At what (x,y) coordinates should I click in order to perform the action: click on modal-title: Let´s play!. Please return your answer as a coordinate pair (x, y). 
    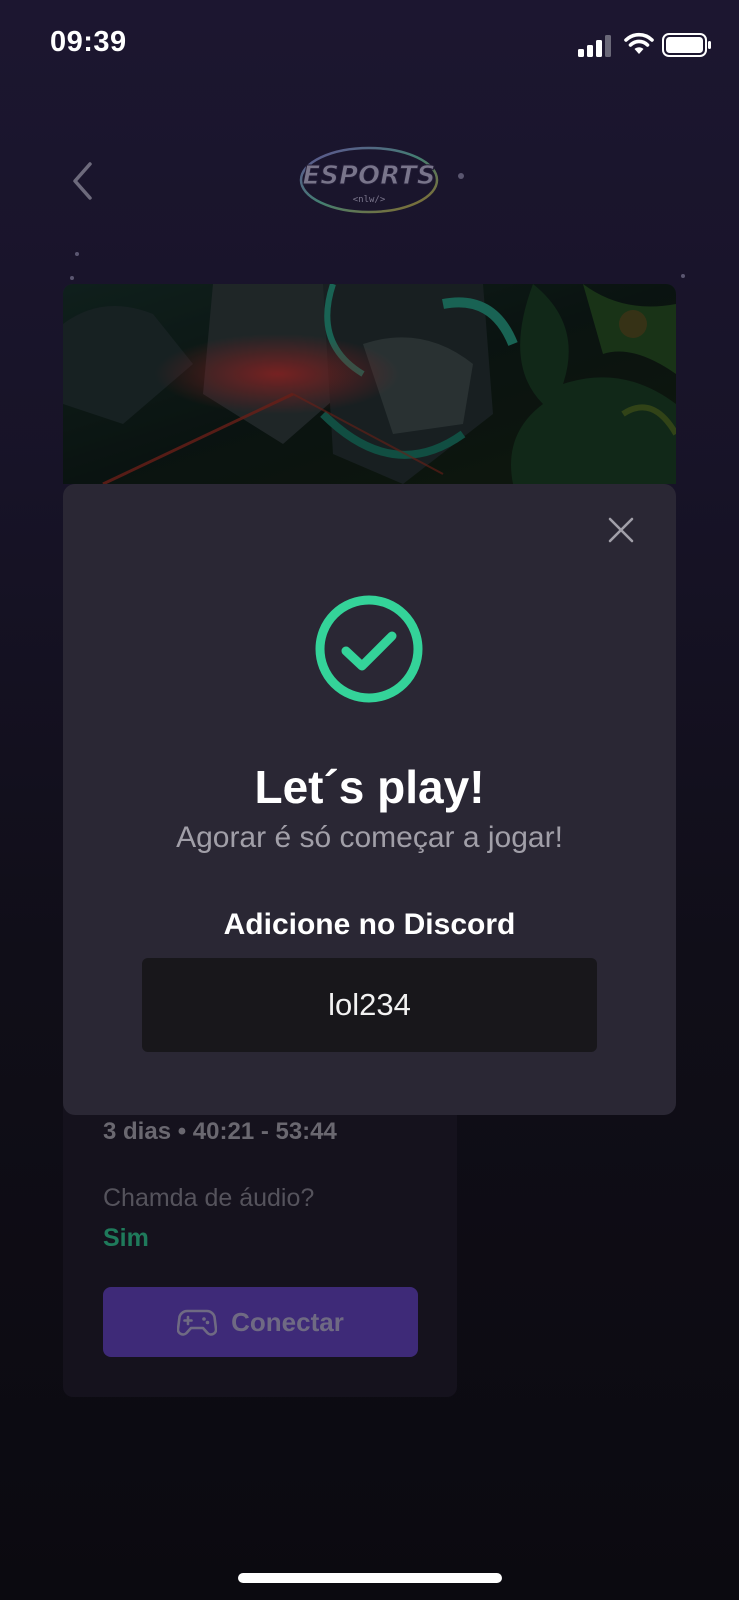
    Looking at the image, I should click on (369, 787).